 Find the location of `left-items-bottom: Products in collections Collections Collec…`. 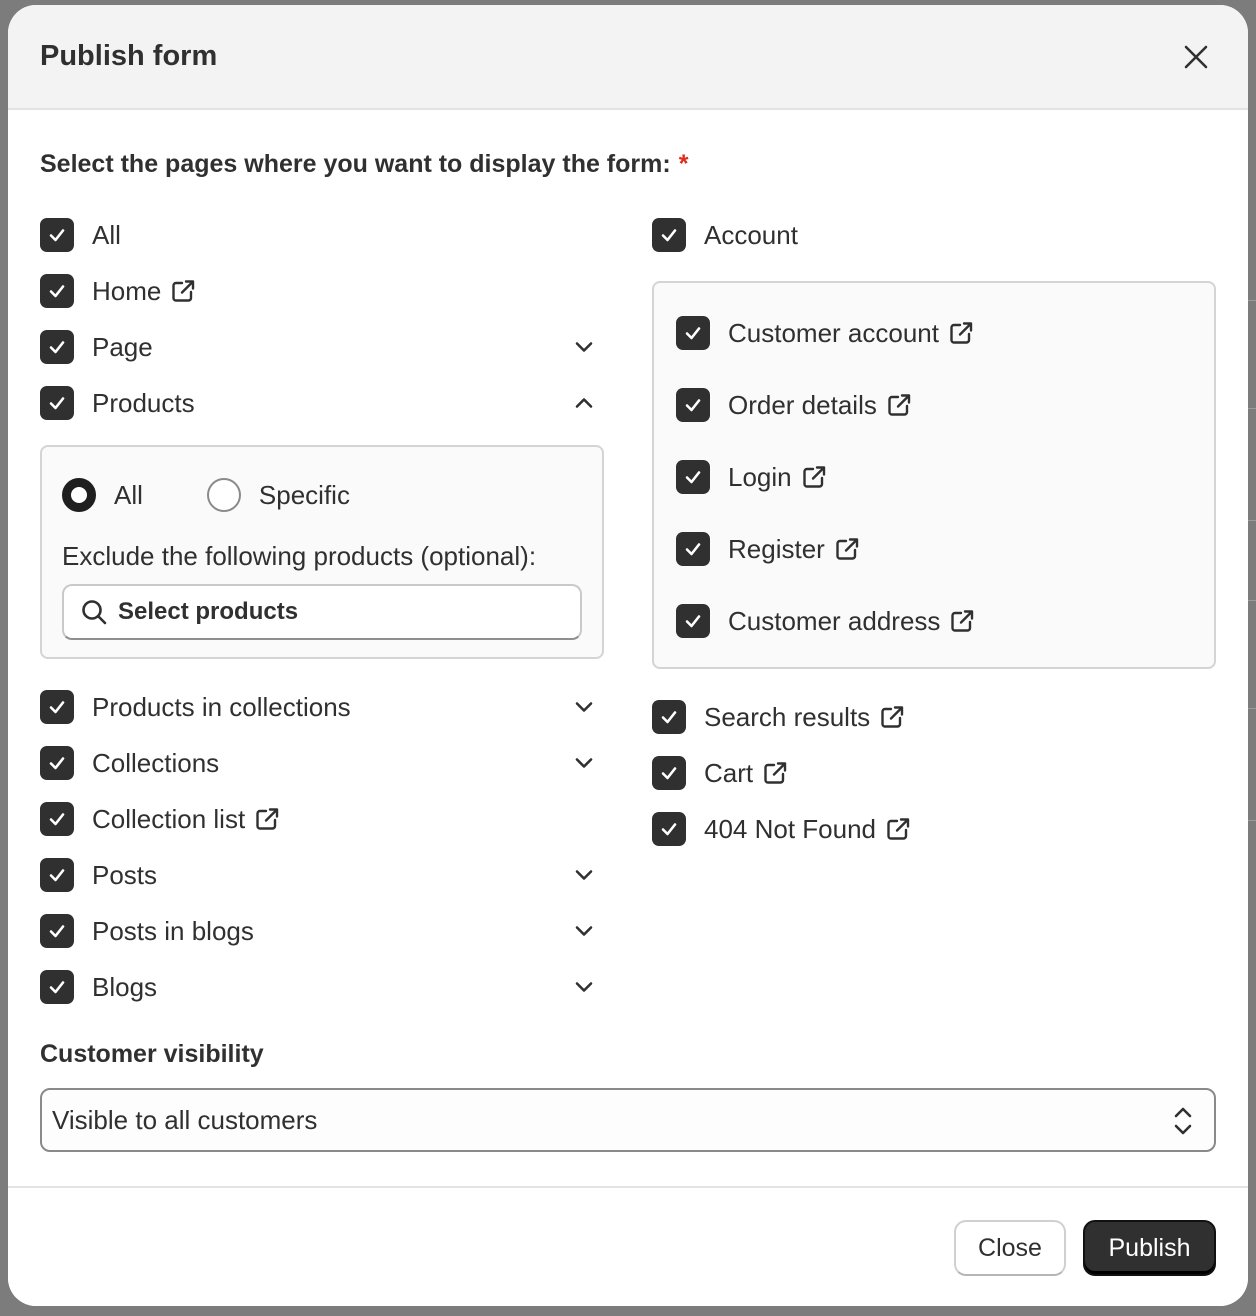

left-items-bottom: Products in collections Collections Collec… is located at coordinates (322, 847).